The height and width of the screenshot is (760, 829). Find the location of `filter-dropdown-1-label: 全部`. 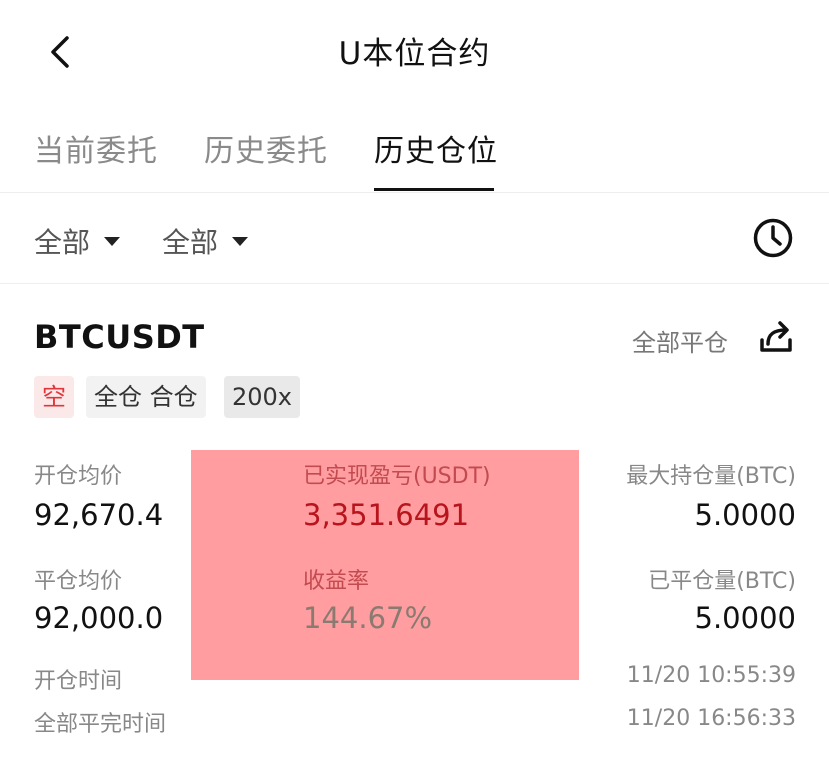

filter-dropdown-1-label: 全部 is located at coordinates (62, 242).